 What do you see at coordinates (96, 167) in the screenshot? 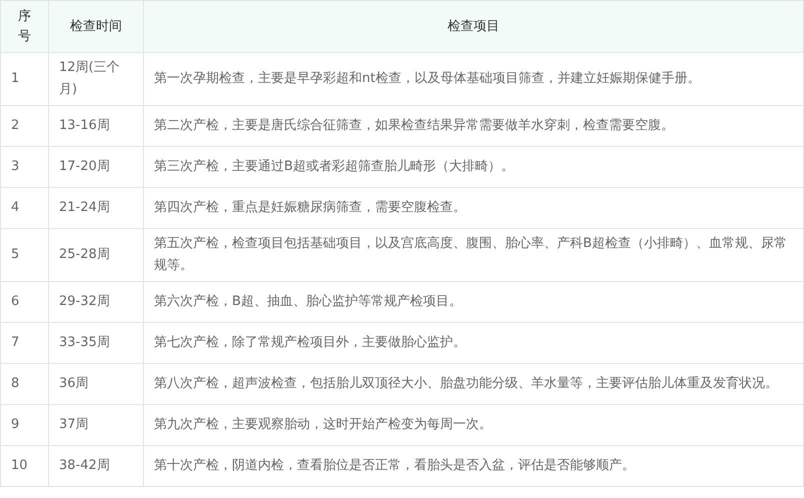
I see `table-cell: 17-20周` at bounding box center [96, 167].